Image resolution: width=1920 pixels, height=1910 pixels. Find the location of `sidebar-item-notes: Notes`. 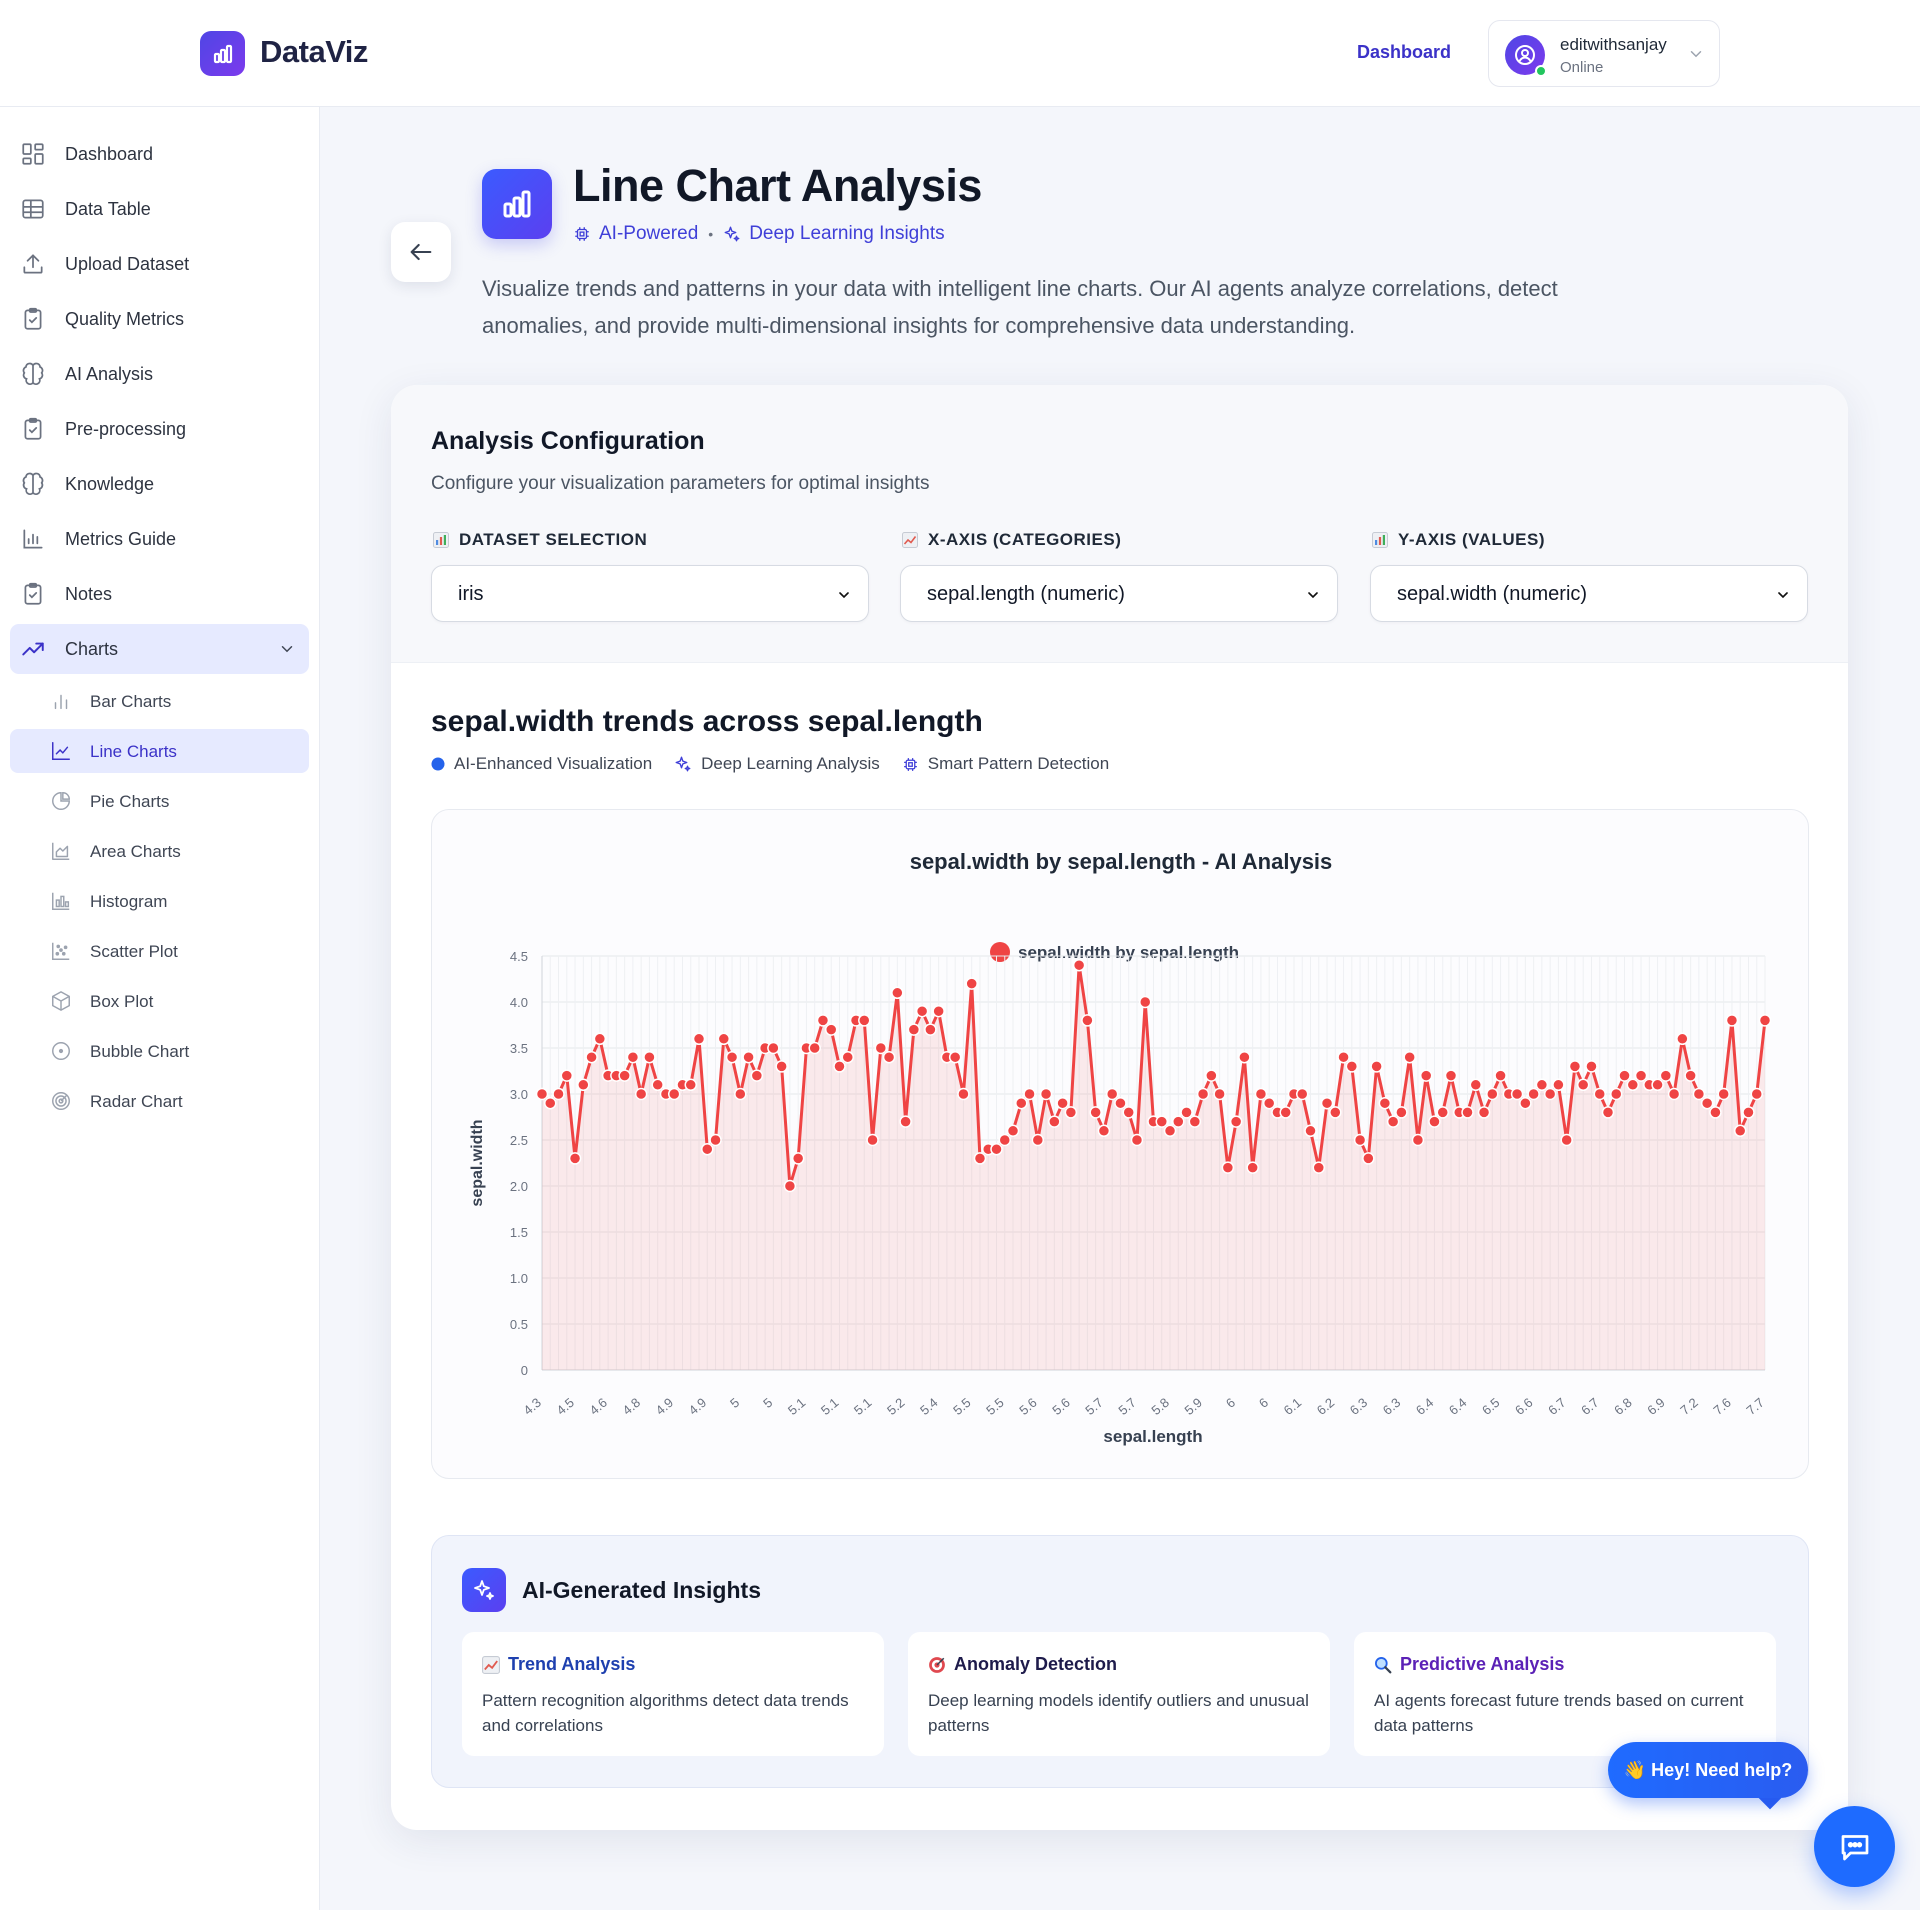

sidebar-item-notes: Notes is located at coordinates (159, 594).